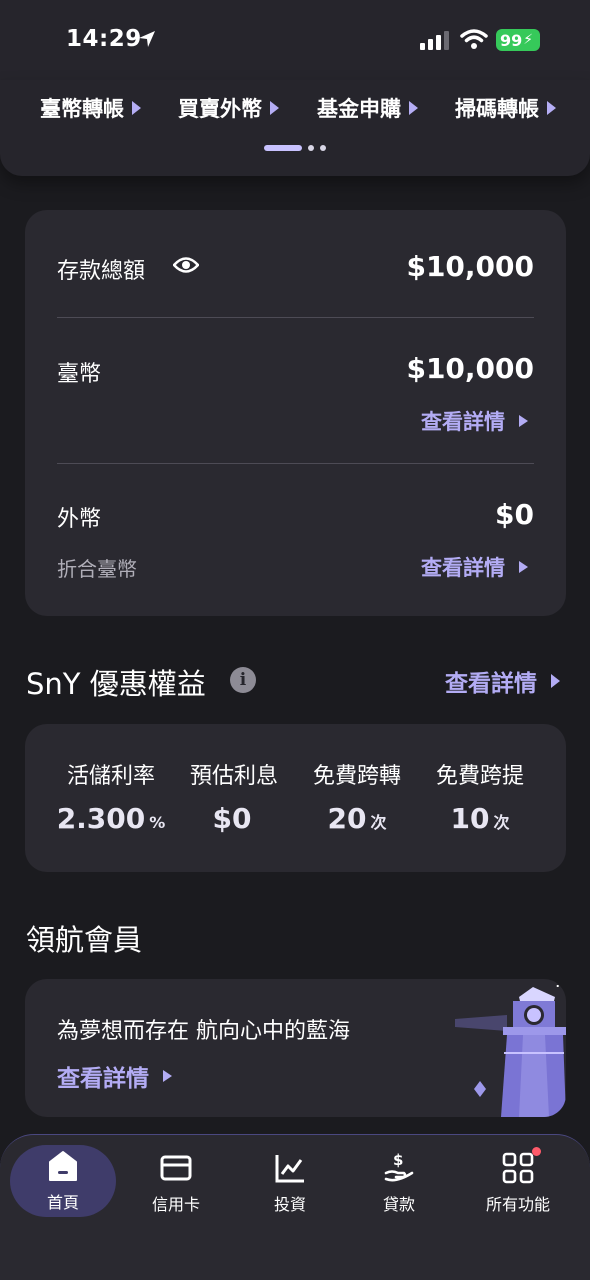 The image size is (590, 1280). What do you see at coordinates (79, 519) in the screenshot?
I see `fx-label: 外幣` at bounding box center [79, 519].